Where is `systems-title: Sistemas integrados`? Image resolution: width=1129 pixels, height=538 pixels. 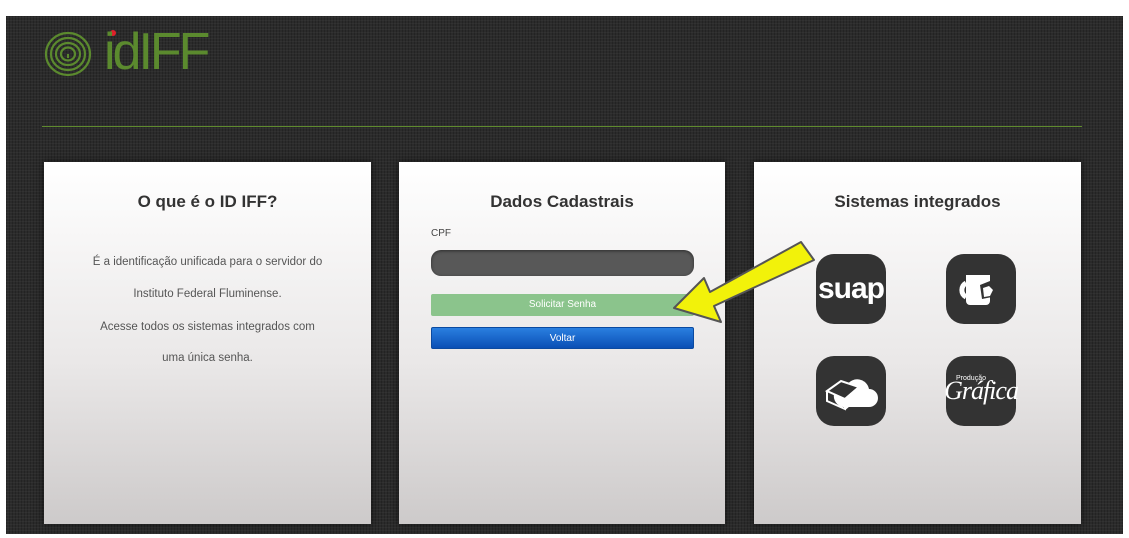 systems-title: Sistemas integrados is located at coordinates (917, 201).